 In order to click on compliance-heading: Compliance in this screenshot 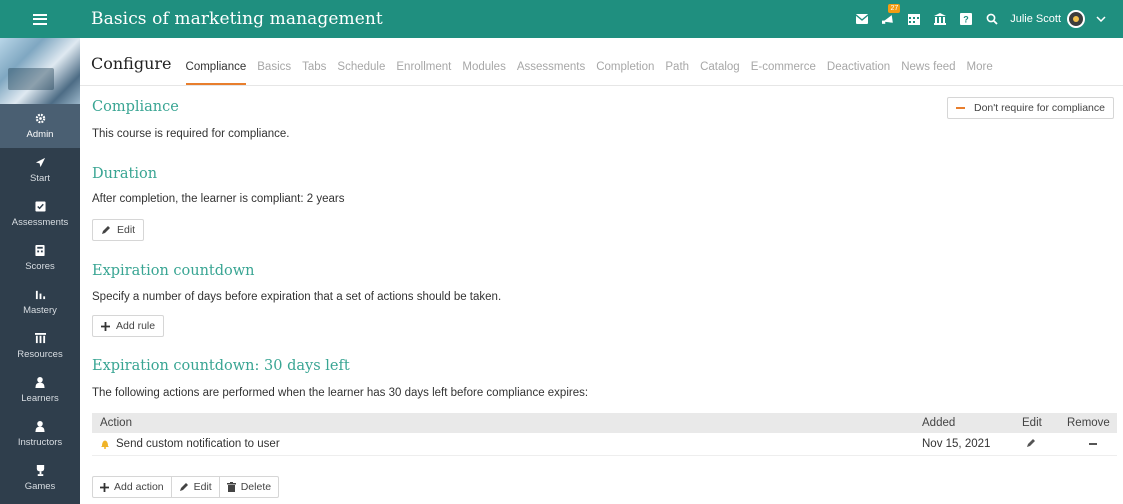, I will do `click(135, 107)`.